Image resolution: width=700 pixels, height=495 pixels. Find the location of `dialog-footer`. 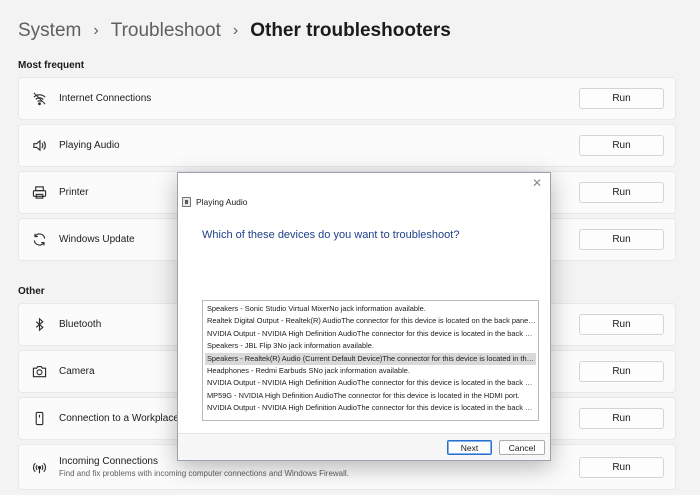

dialog-footer is located at coordinates (364, 446).